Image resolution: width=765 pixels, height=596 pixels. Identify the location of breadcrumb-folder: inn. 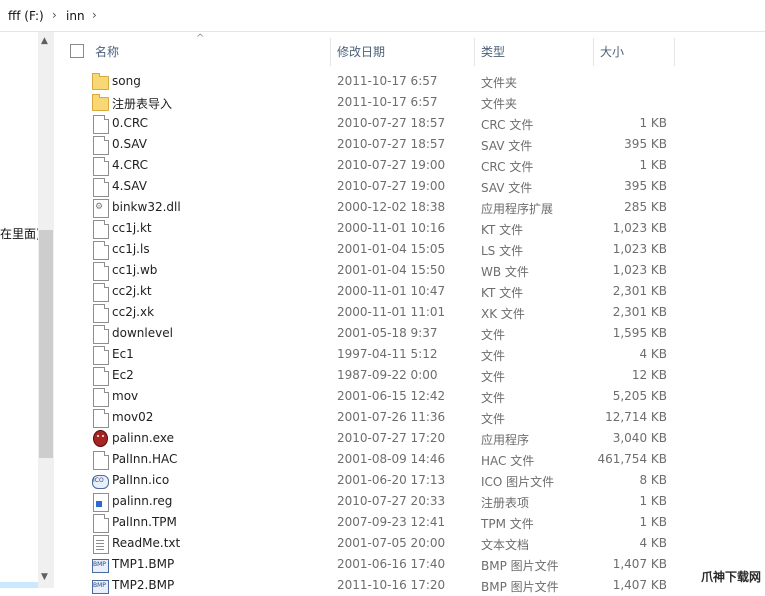
(75, 16).